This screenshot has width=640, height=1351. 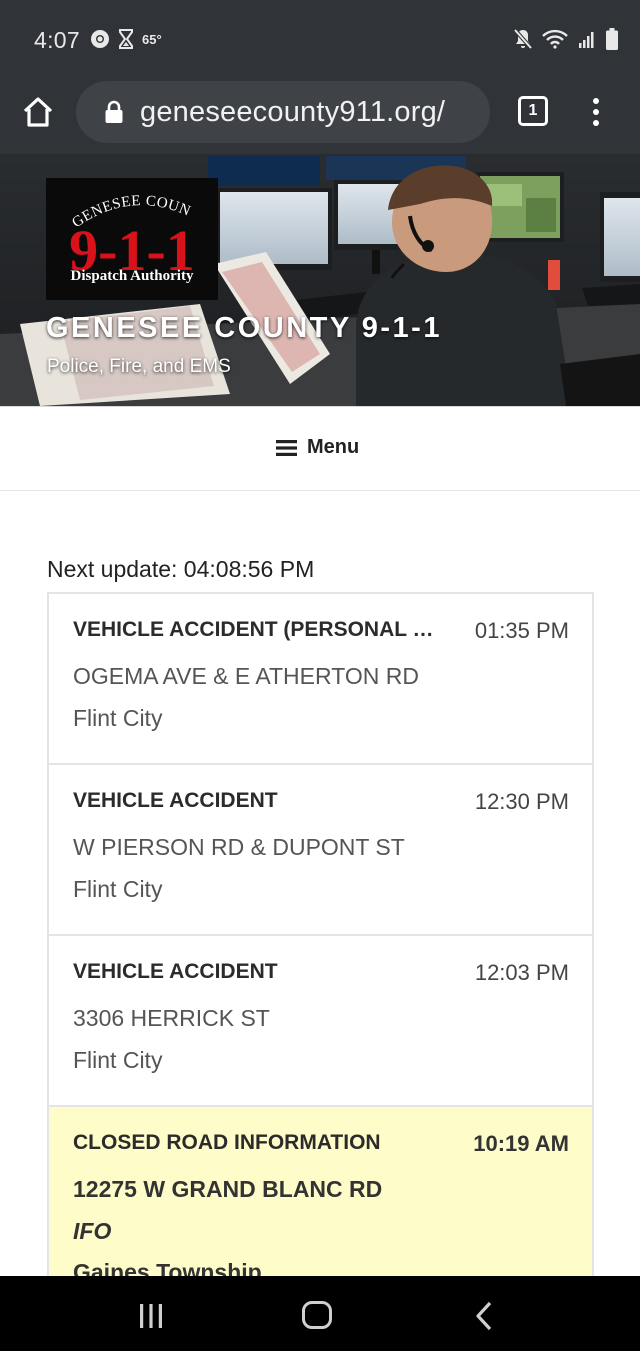 What do you see at coordinates (256, 629) in the screenshot?
I see `incident-type: VEHICLE ACCIDENT (PERSONAL INJURY)` at bounding box center [256, 629].